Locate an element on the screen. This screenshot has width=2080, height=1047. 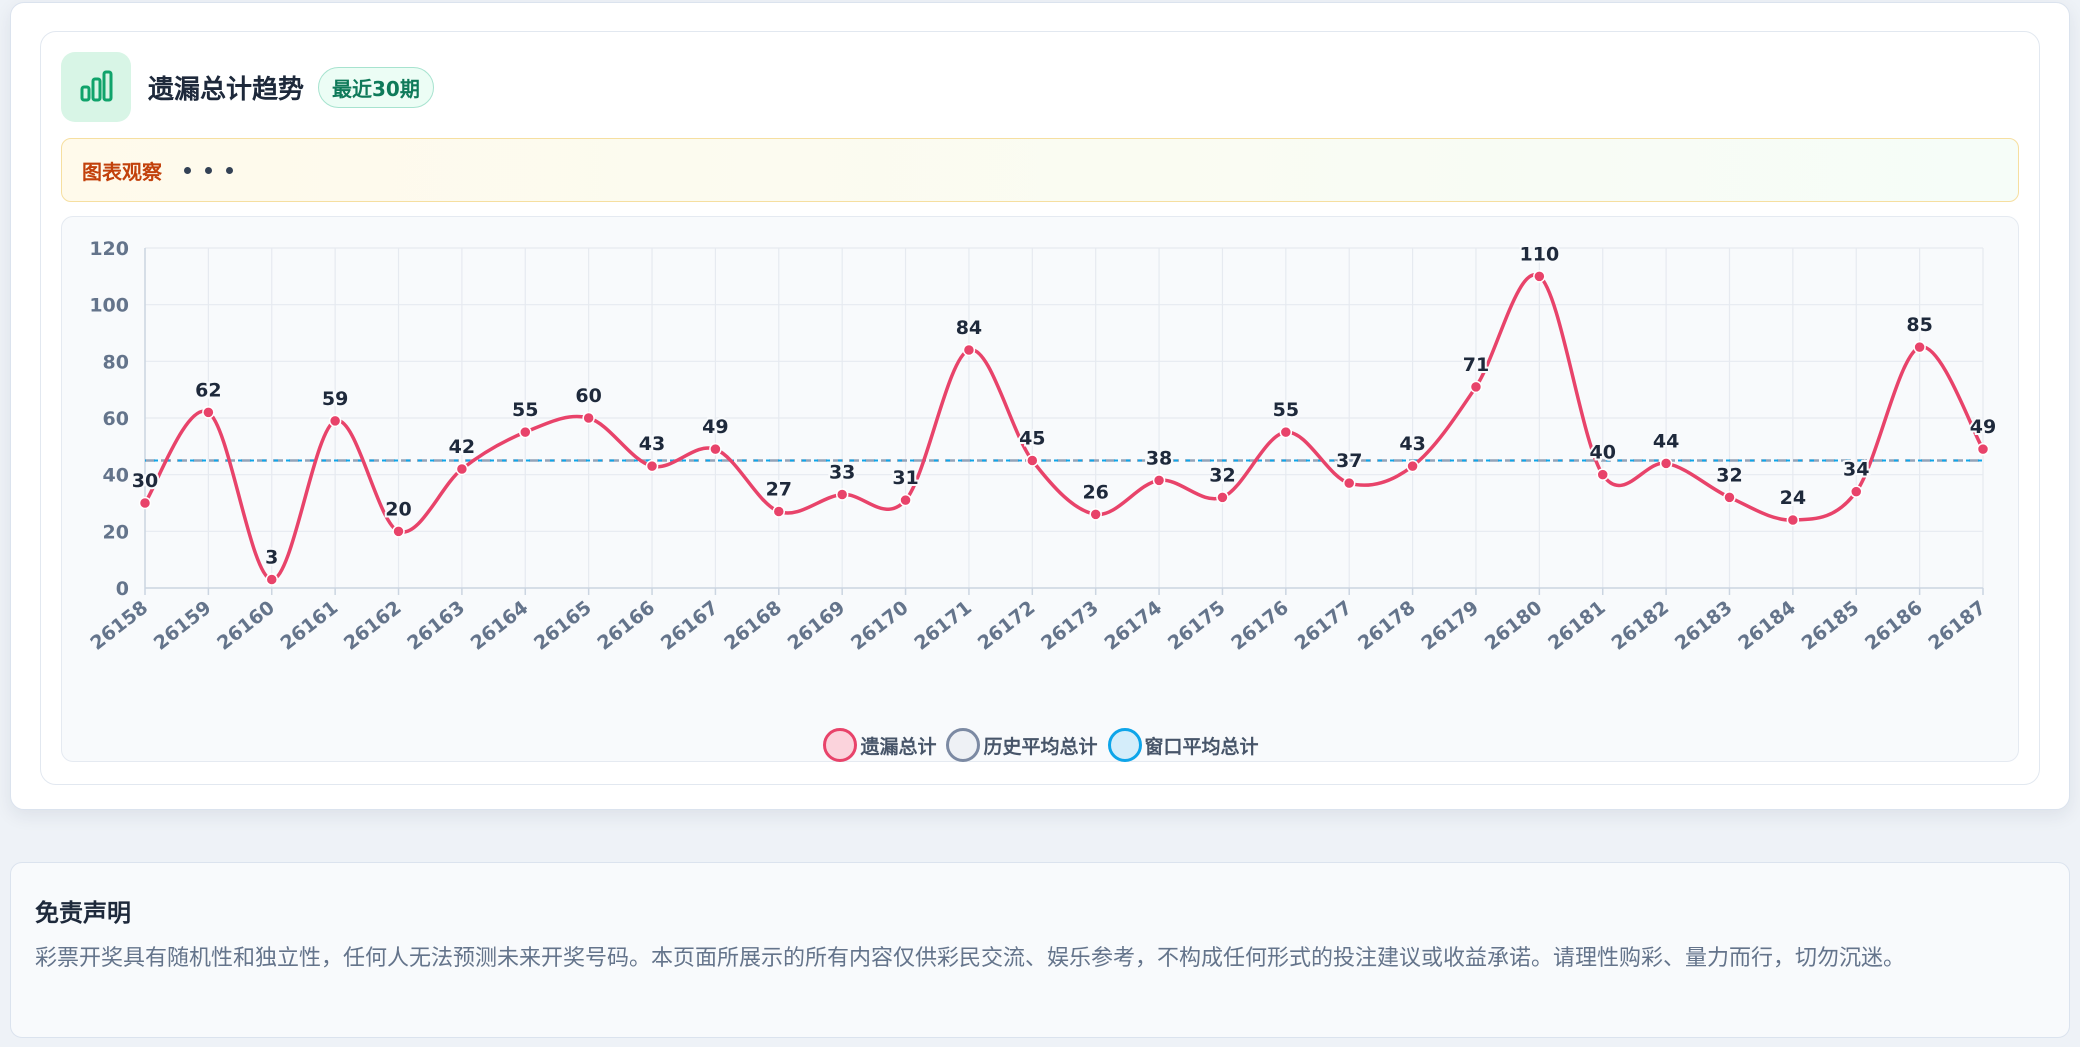
x-tick-label: 26182 is located at coordinates (1641, 626).